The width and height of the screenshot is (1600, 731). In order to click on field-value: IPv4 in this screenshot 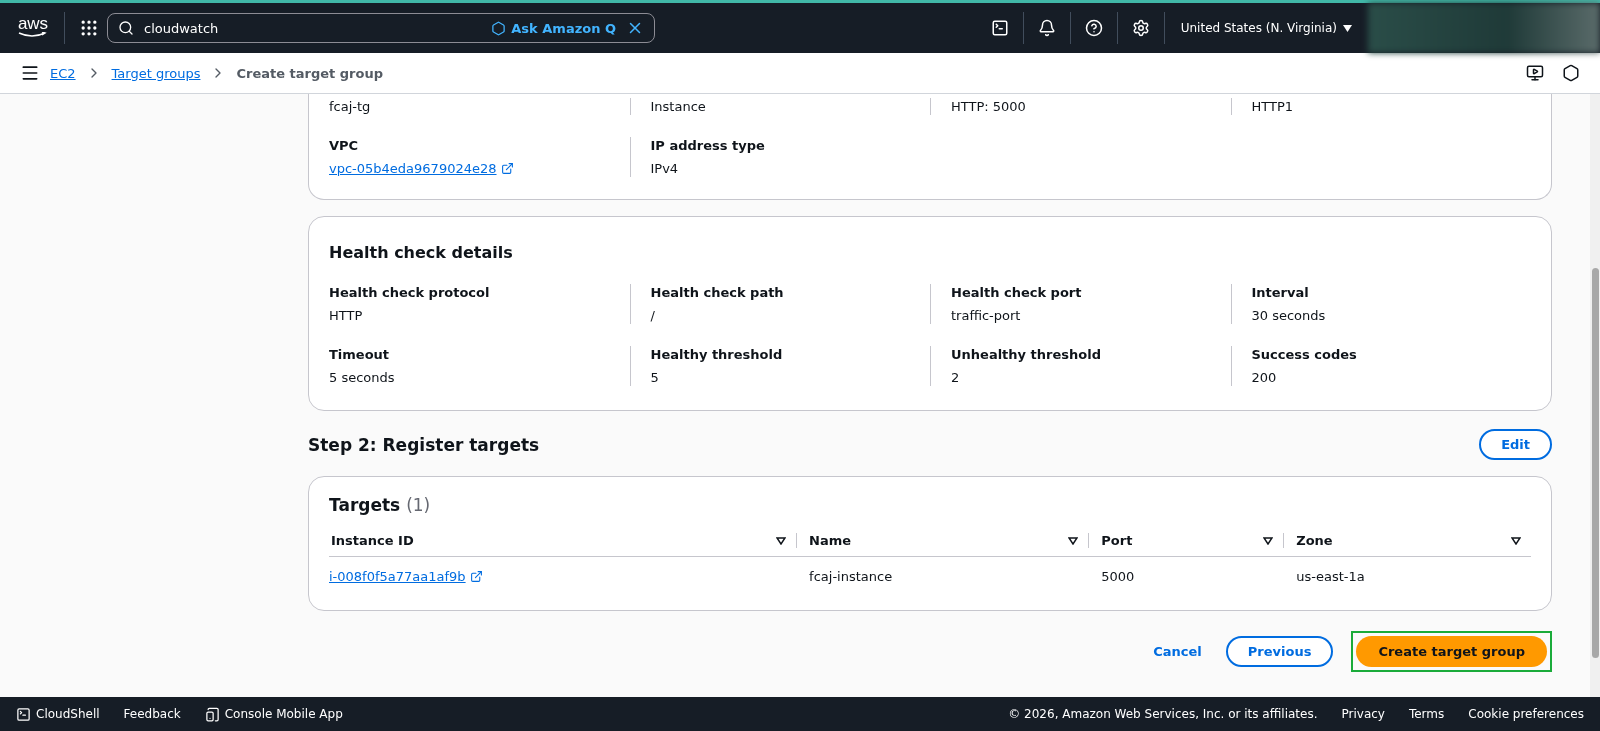, I will do `click(665, 168)`.